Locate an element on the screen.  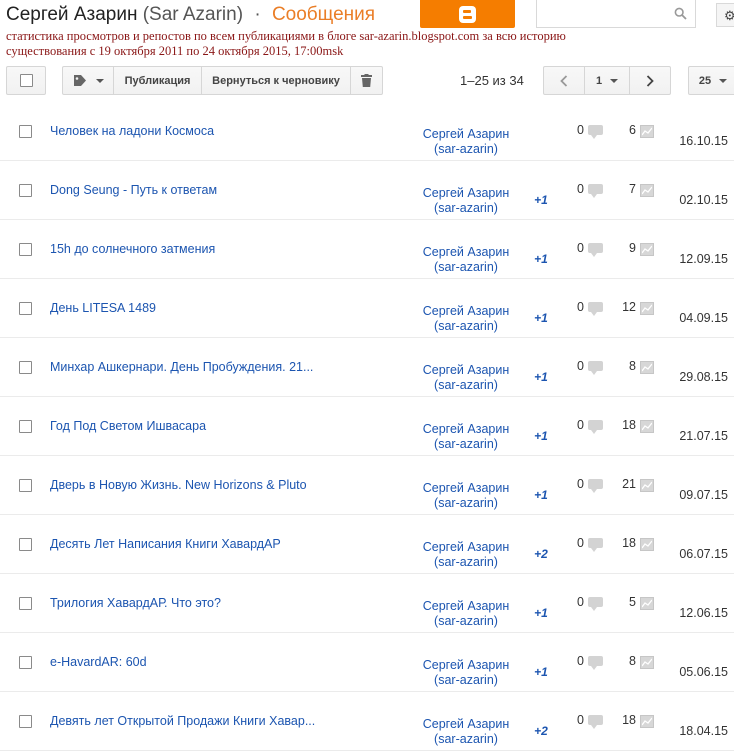
trash-icon is located at coordinates (366, 80).